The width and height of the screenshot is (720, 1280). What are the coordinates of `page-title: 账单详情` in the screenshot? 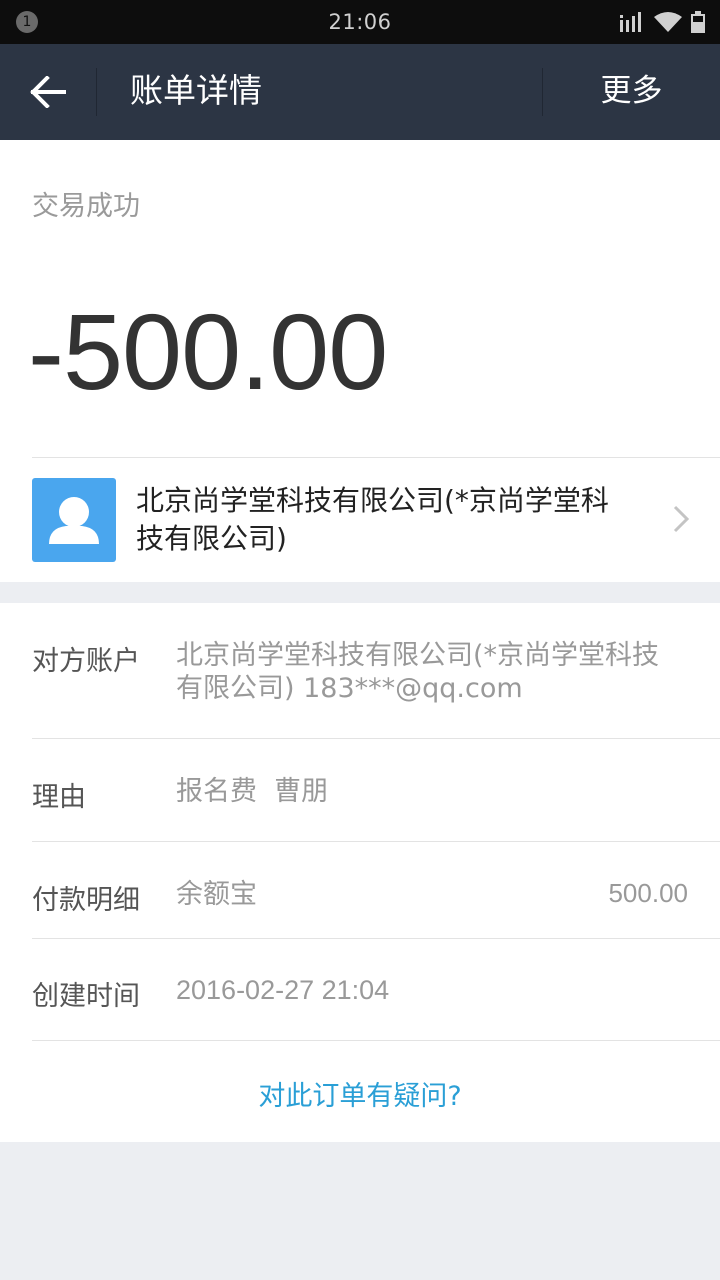 It's located at (196, 90).